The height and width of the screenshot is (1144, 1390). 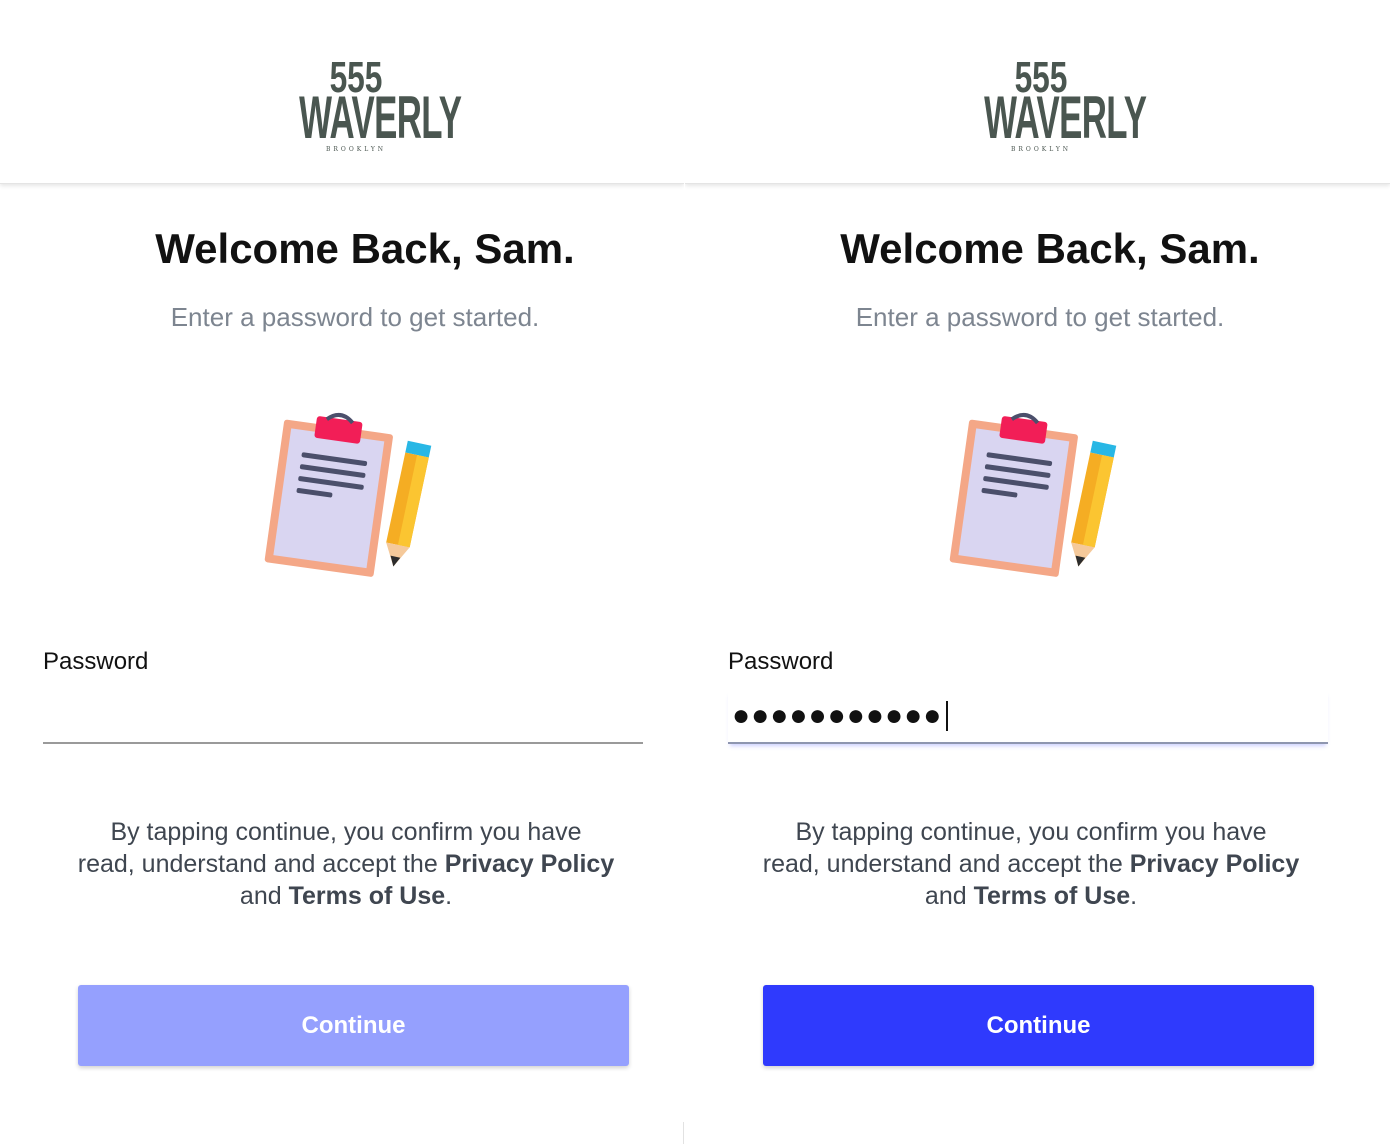 What do you see at coordinates (947, 716) in the screenshot?
I see `text-caret` at bounding box center [947, 716].